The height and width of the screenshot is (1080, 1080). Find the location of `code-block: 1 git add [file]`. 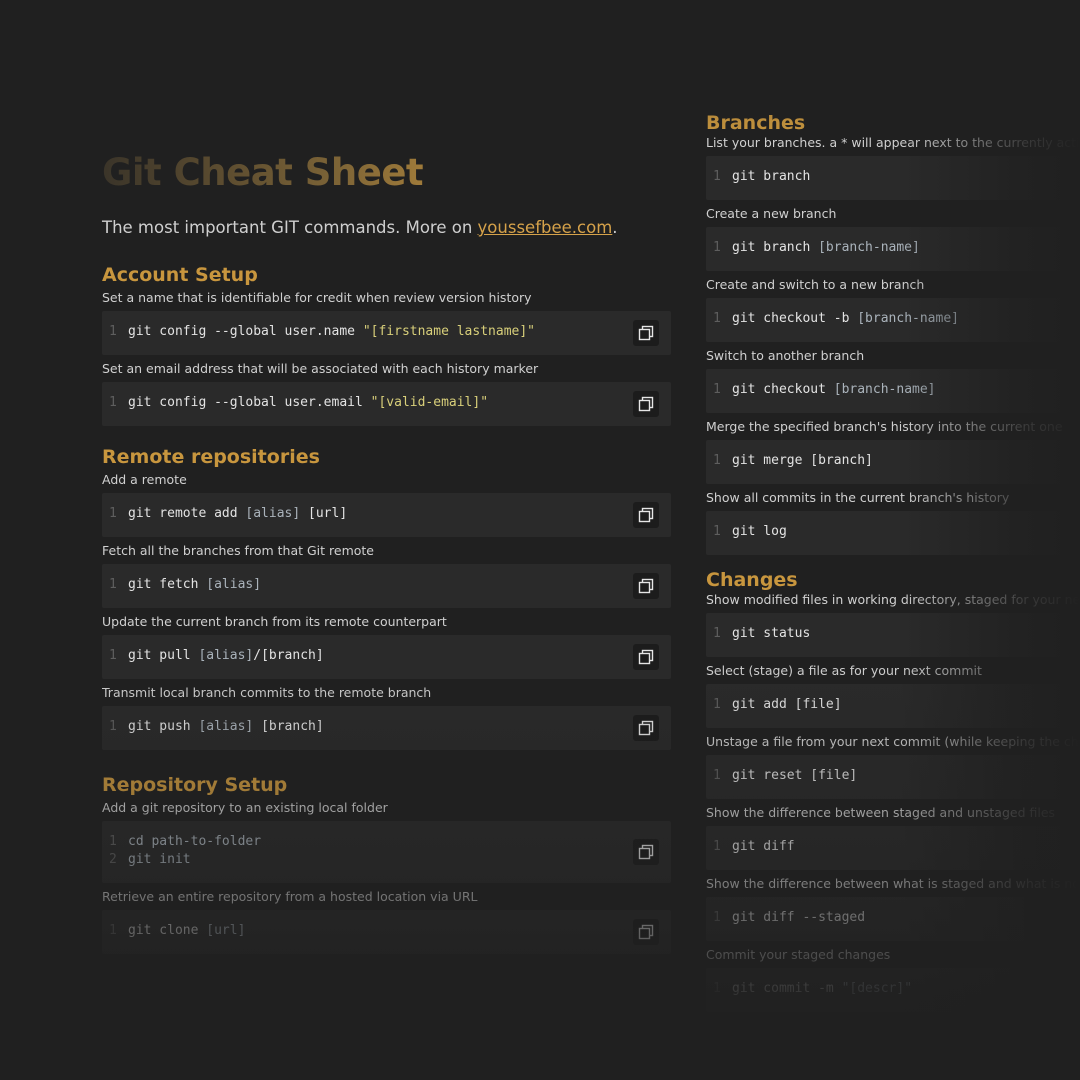

code-block: 1 git add [file] is located at coordinates (893, 706).